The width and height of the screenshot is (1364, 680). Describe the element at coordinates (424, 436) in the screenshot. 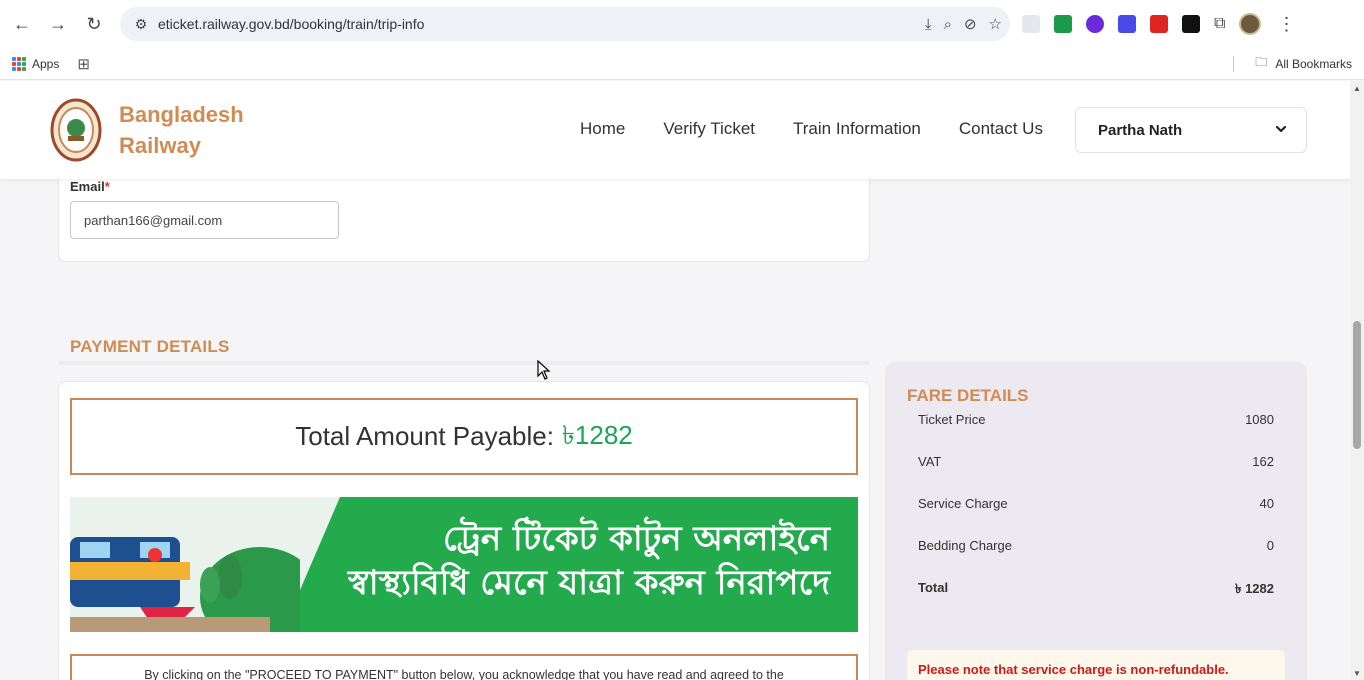

I see `total-label: Total Amount Payable:` at that location.